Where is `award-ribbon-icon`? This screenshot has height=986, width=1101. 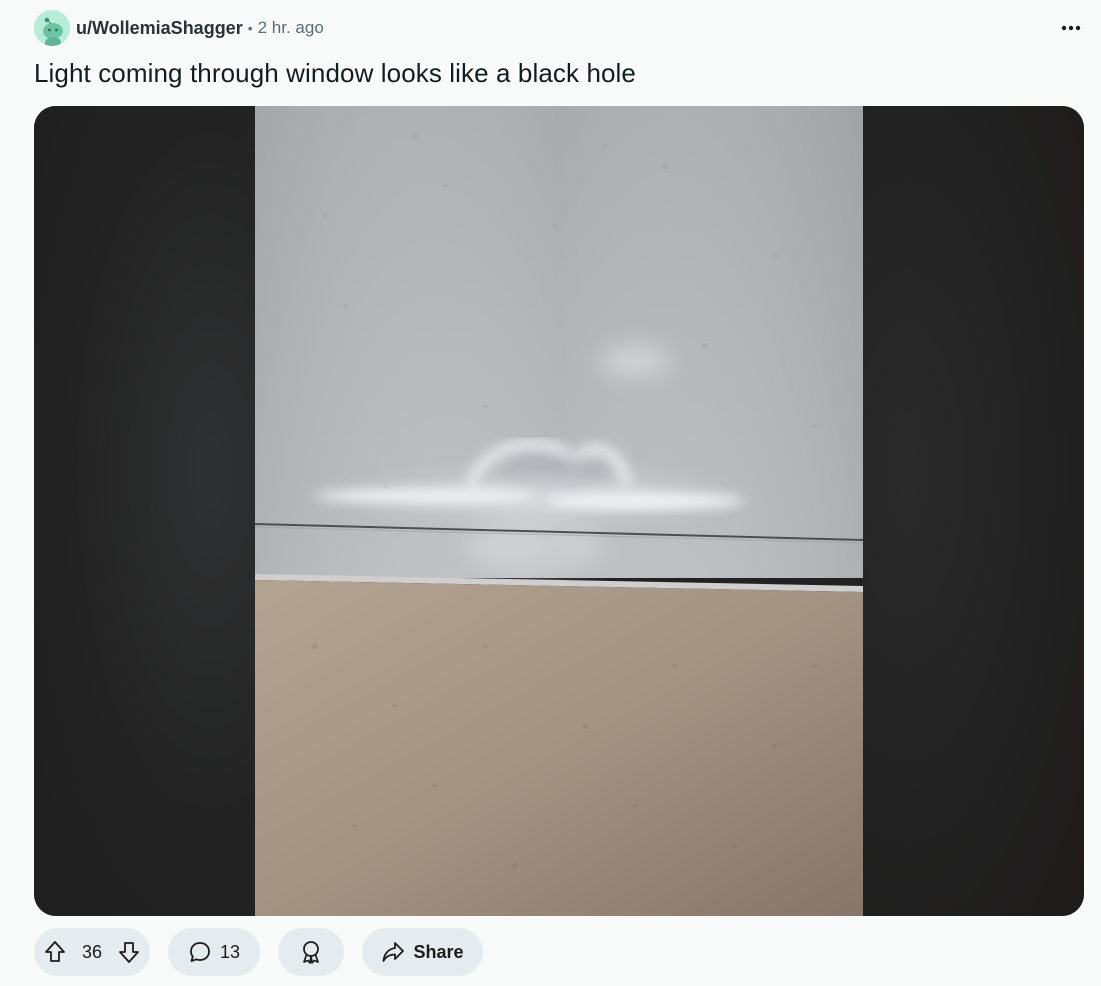
award-ribbon-icon is located at coordinates (311, 952).